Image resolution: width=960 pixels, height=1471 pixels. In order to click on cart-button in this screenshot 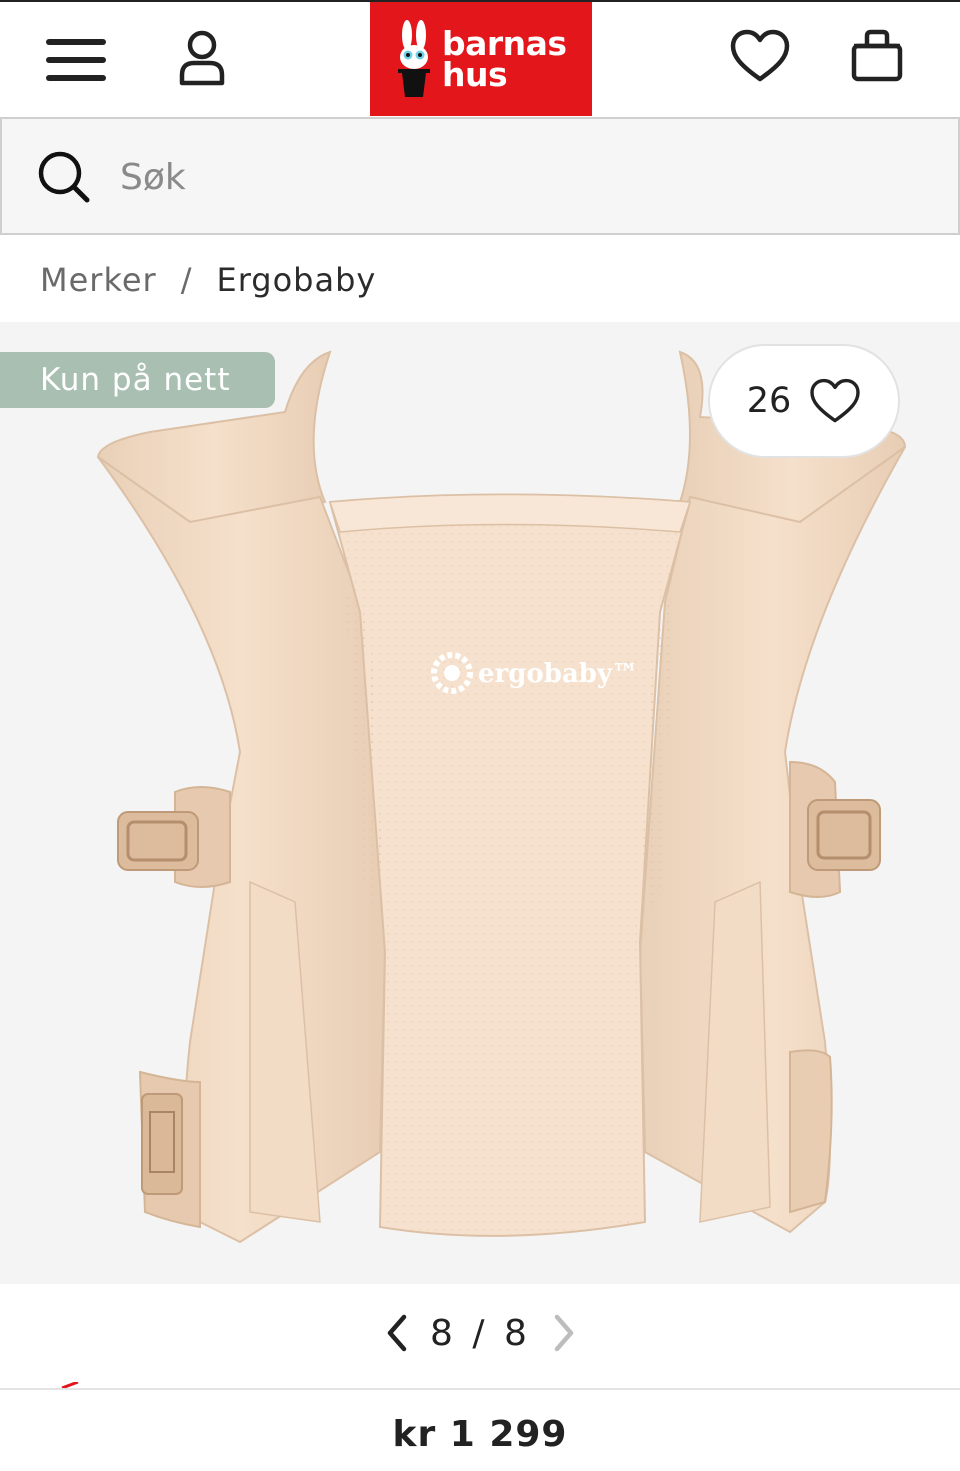, I will do `click(877, 55)`.